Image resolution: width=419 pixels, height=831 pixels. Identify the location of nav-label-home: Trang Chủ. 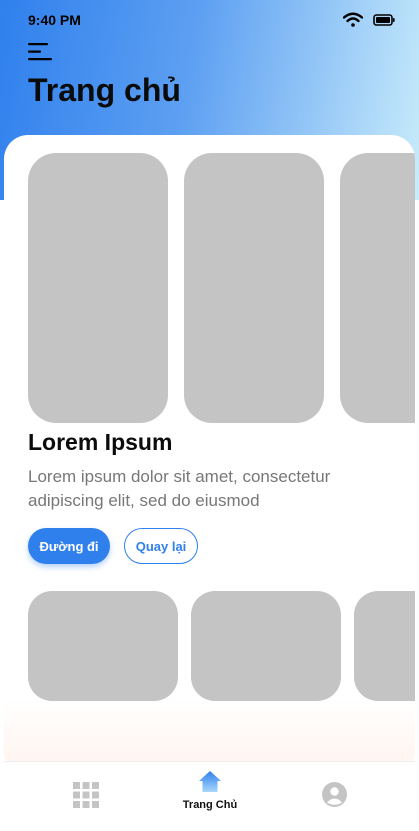
(210, 805).